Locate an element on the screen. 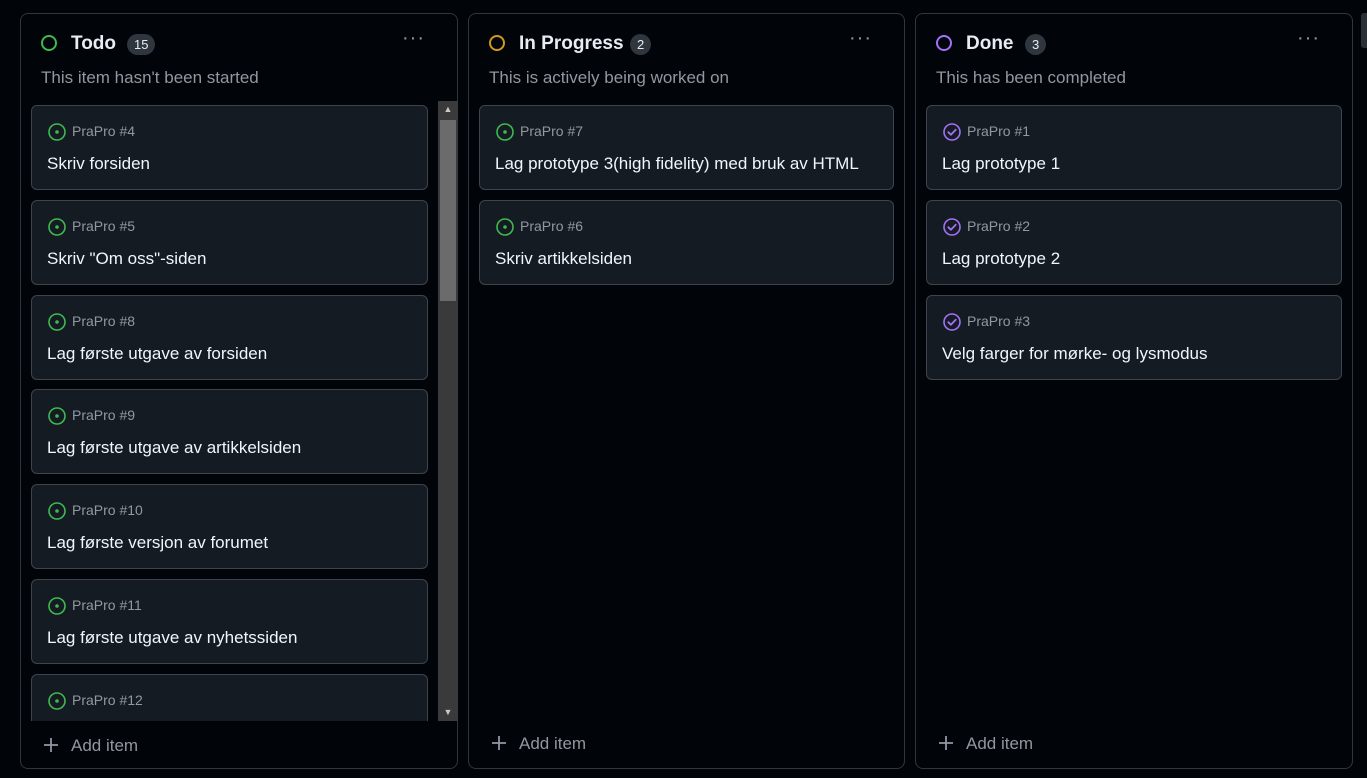 This screenshot has height=778, width=1367. card-ref: PraPro #11 is located at coordinates (107, 605).